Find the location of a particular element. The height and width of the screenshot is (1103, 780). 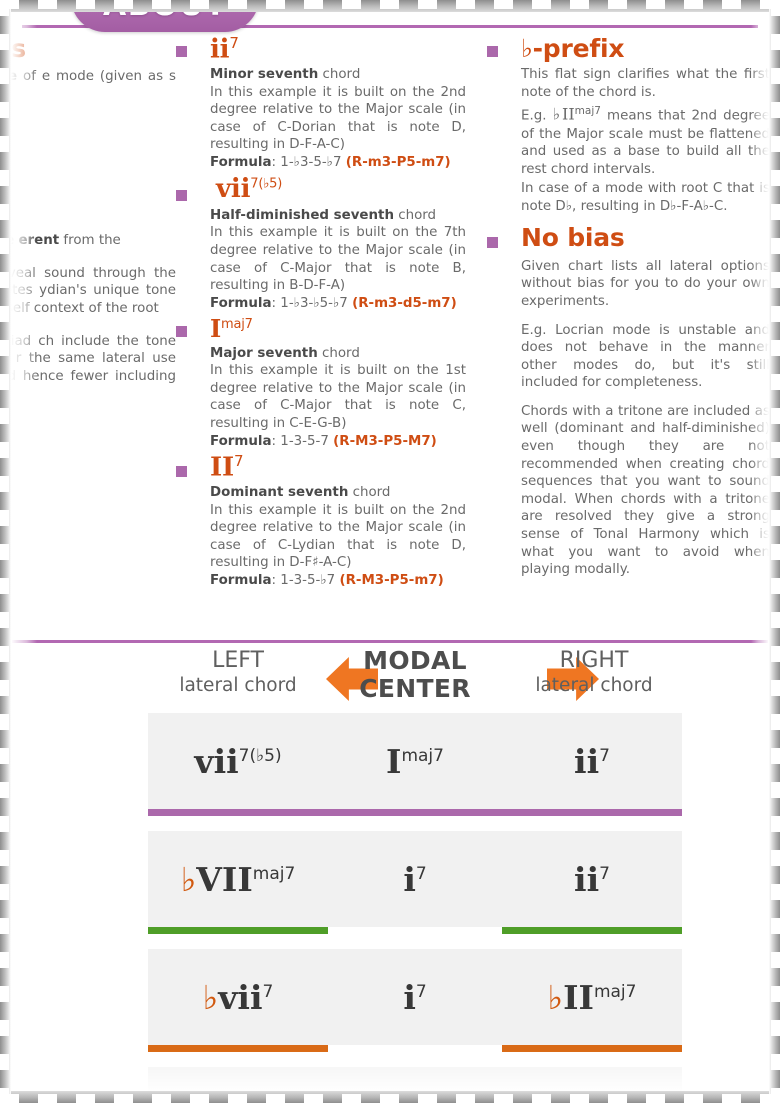

info-heading-flat-prefix: ♭-prefix is located at coordinates (573, 48).